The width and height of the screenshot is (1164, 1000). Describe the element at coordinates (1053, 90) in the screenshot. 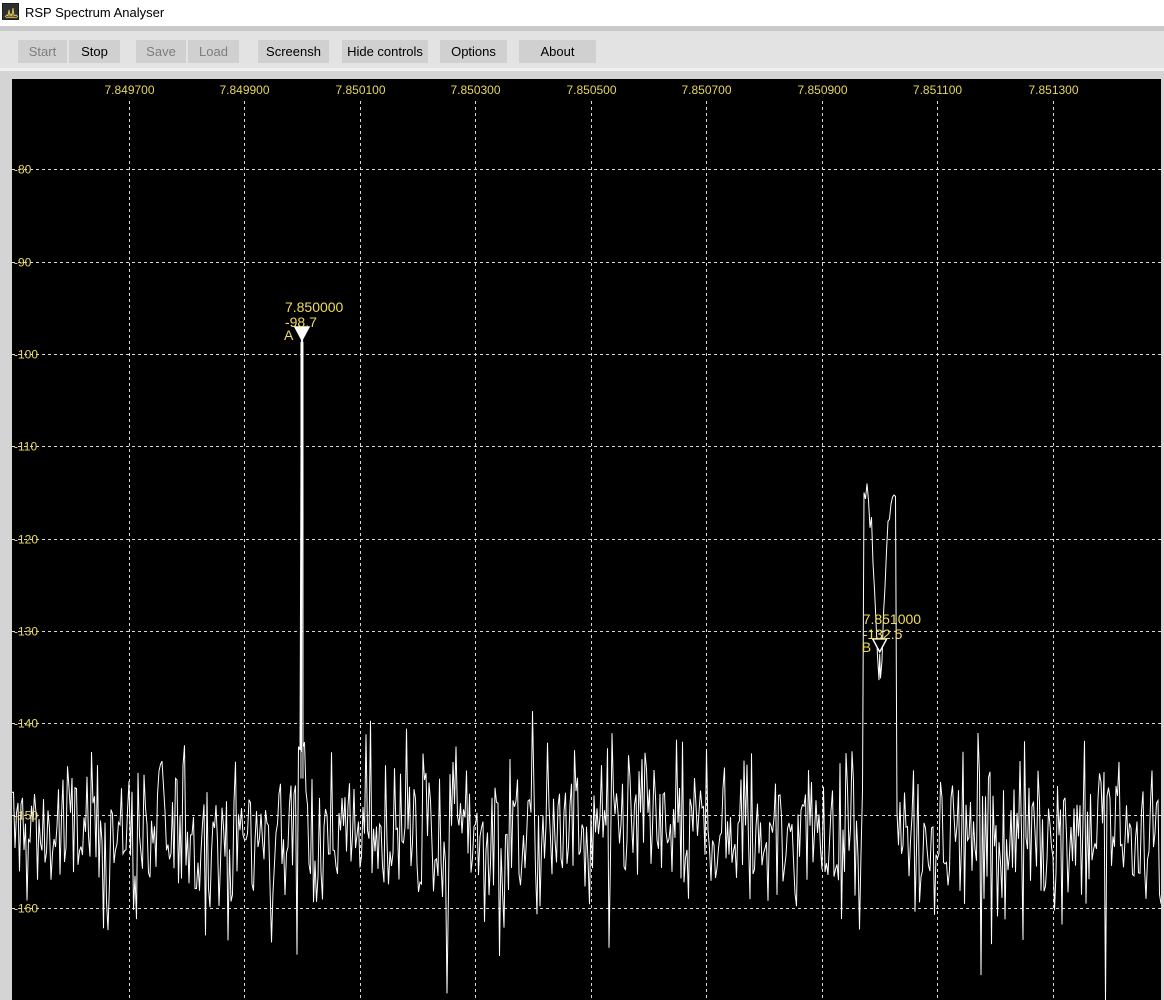

I see `x-tick-label: 7.851300` at that location.